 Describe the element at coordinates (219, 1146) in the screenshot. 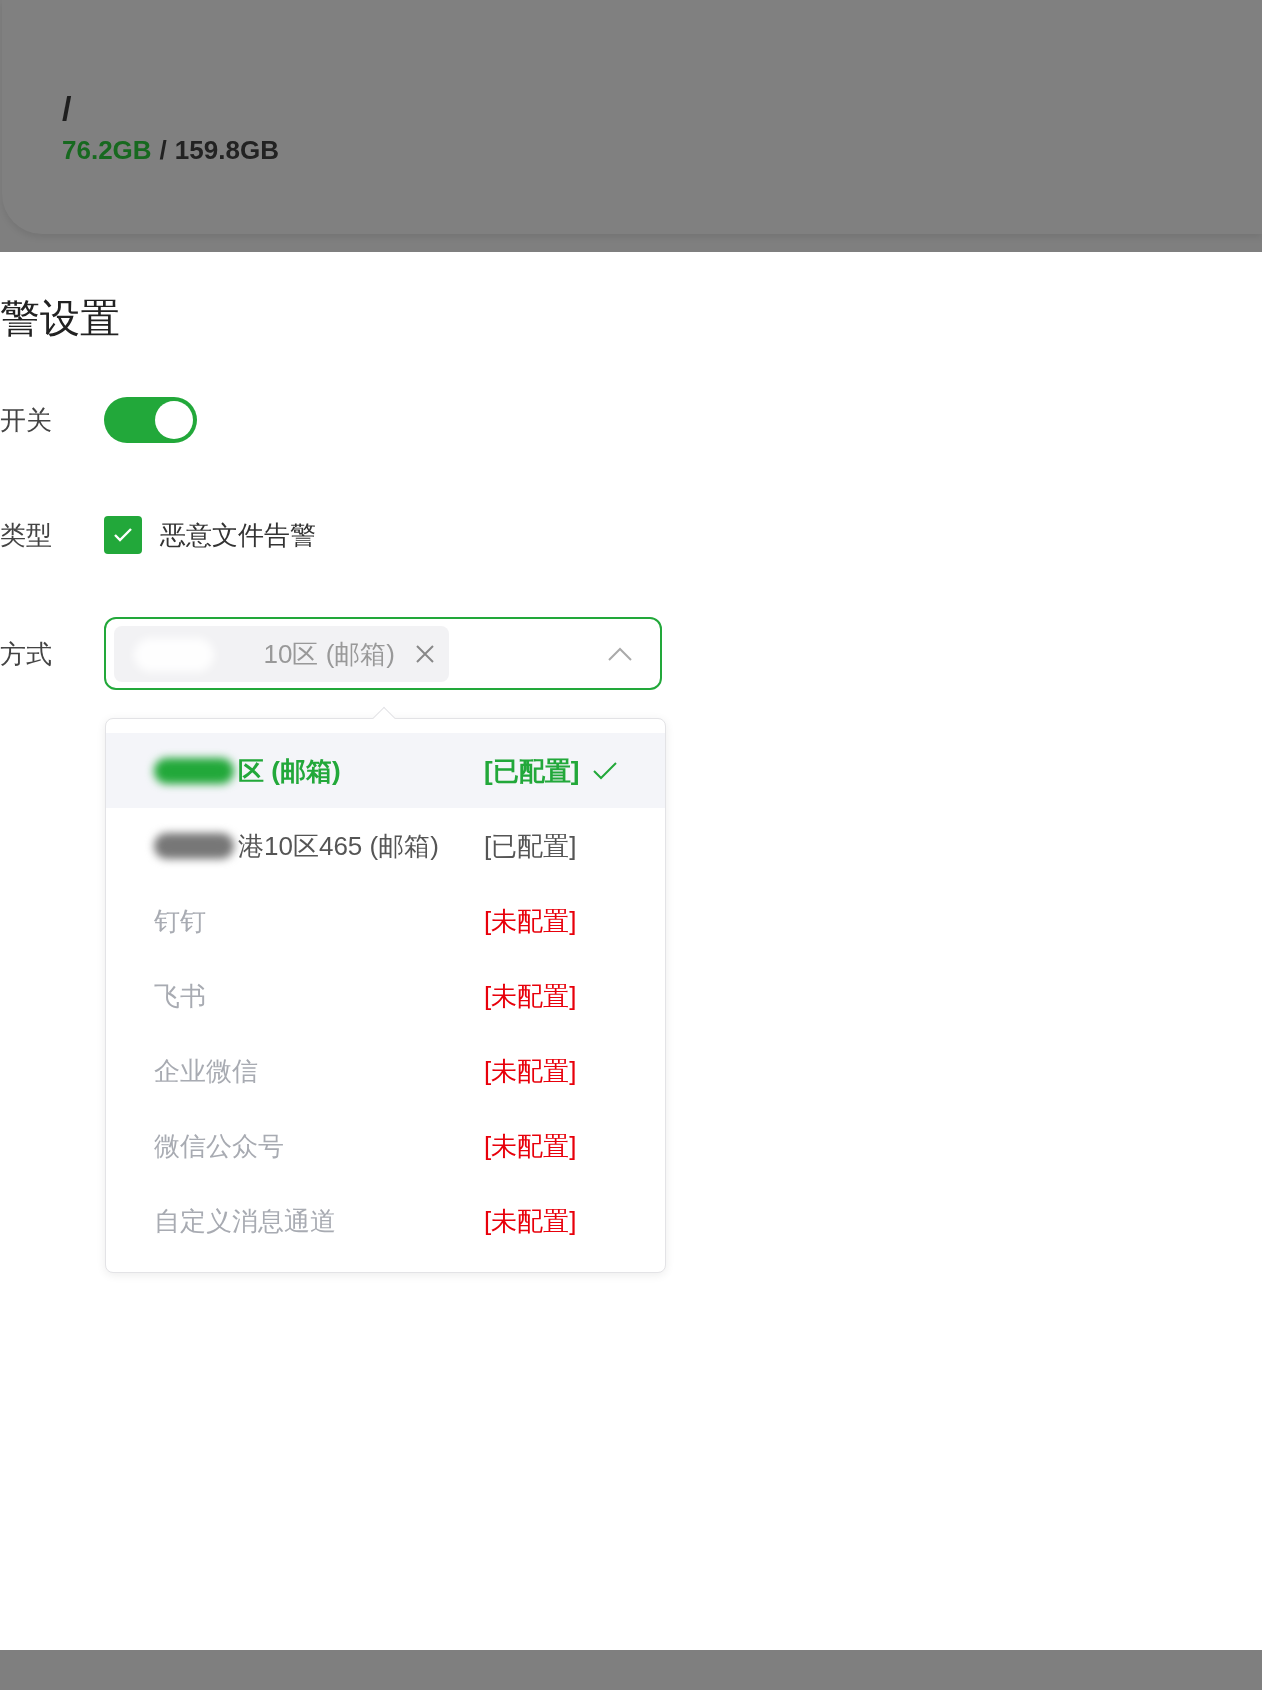

I see `option-name: 微信公众号` at that location.